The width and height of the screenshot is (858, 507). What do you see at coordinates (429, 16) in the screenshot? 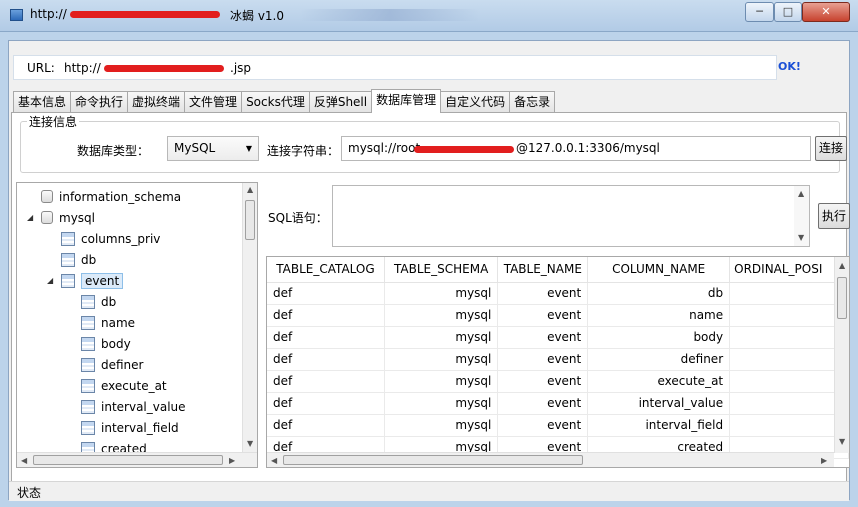
I see `title-bar: http:// 冰蝎 v1.0 ─ □ ✕` at bounding box center [429, 16].